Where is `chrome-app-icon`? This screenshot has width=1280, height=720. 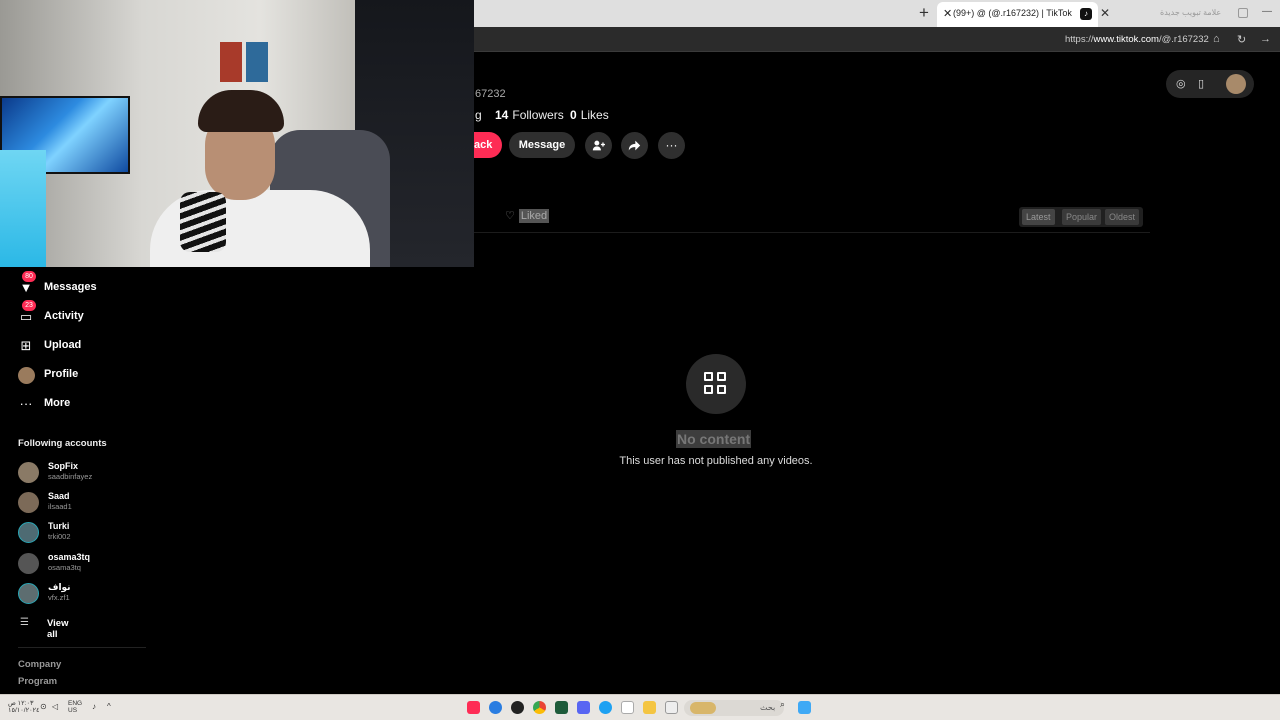
chrome-app-icon is located at coordinates (539, 707).